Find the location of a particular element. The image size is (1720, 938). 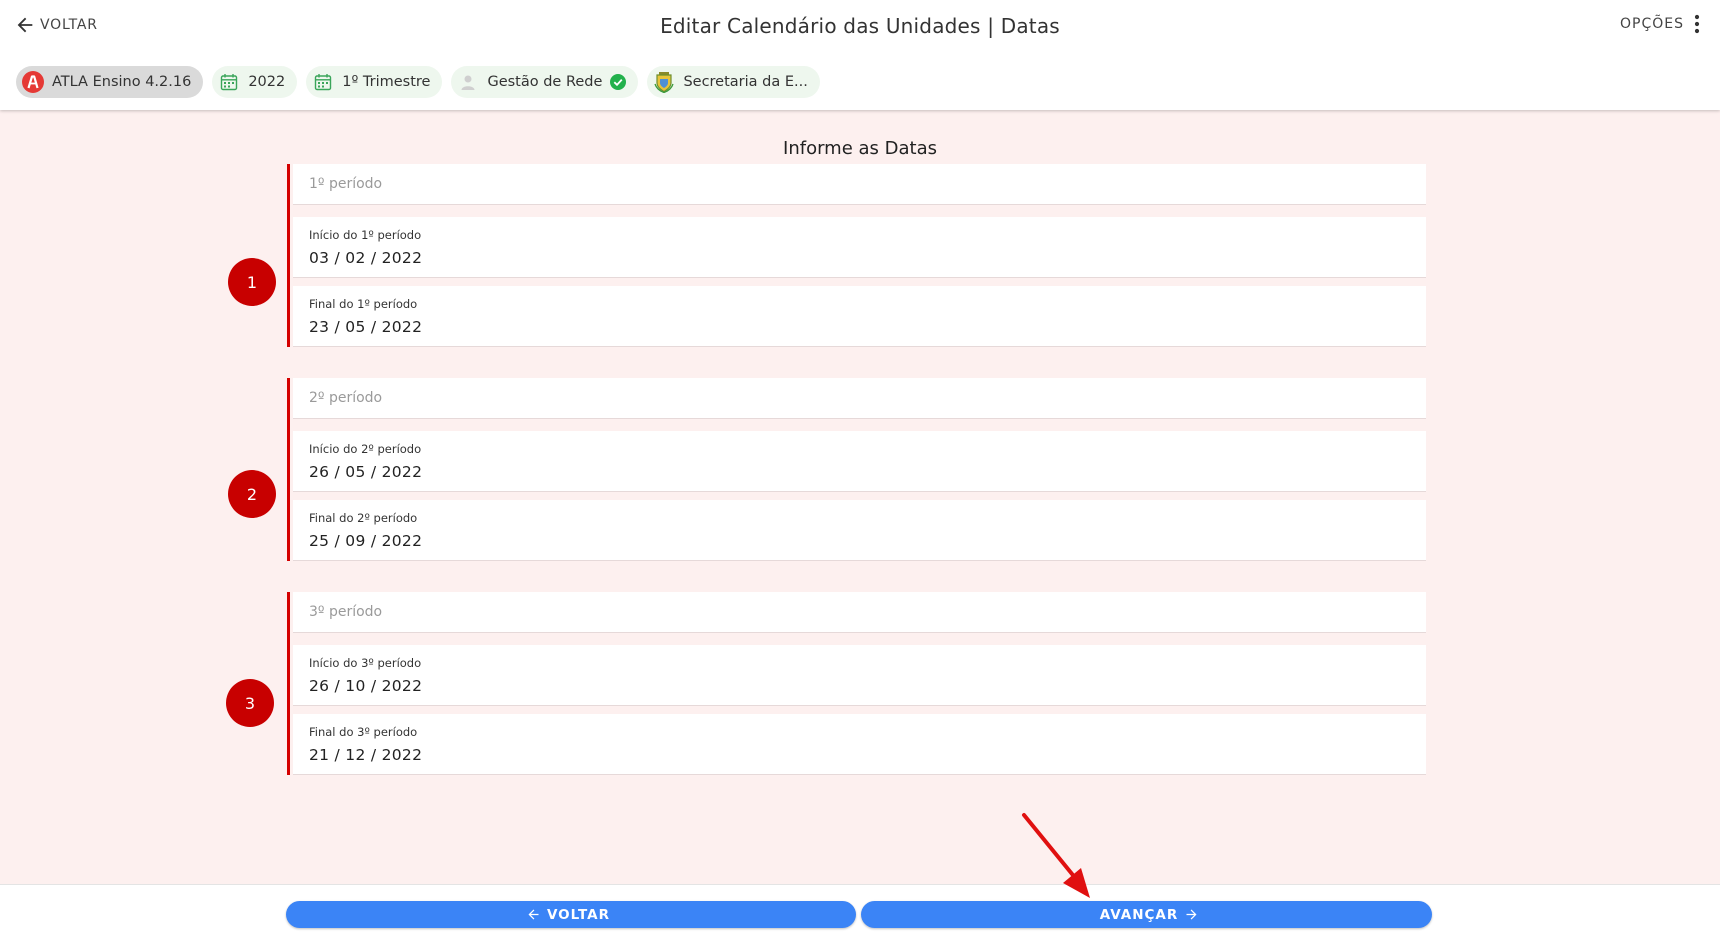

period-placeholder: 1º período is located at coordinates (346, 184).